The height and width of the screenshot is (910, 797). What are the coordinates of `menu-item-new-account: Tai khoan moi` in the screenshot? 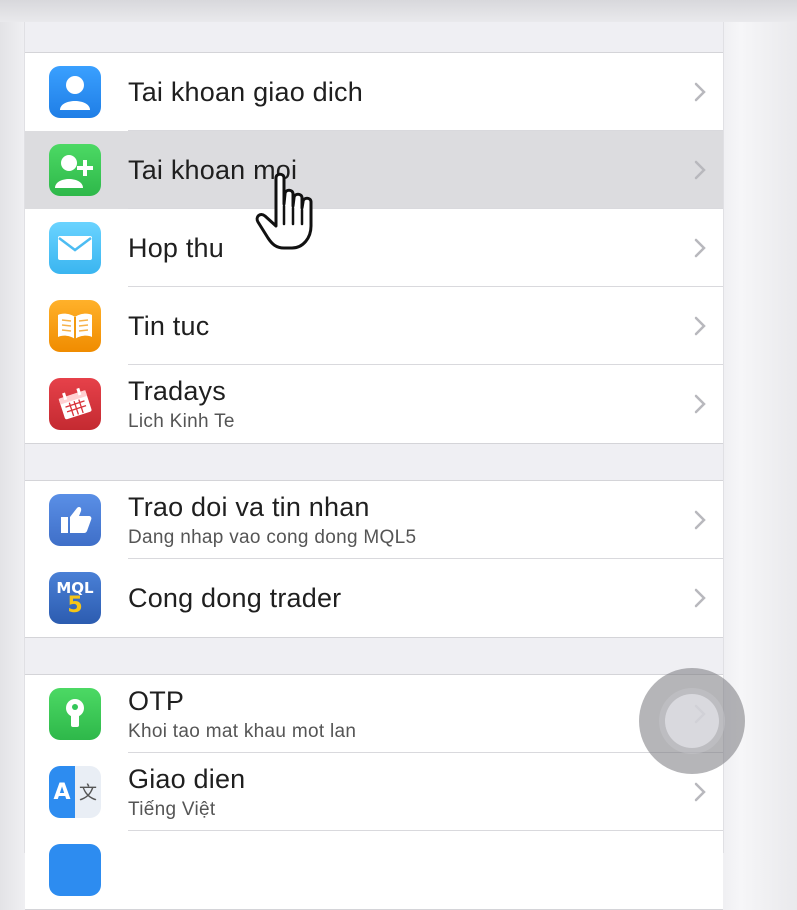 It's located at (374, 170).